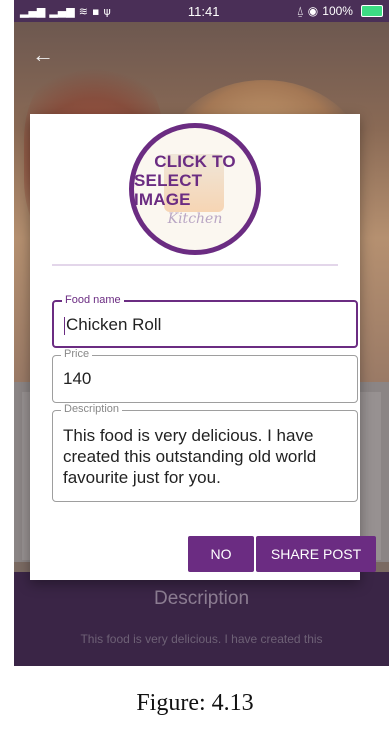 This screenshot has width=390, height=744. I want to click on food-name-field: Food name Chicken Roll, so click(205, 321).